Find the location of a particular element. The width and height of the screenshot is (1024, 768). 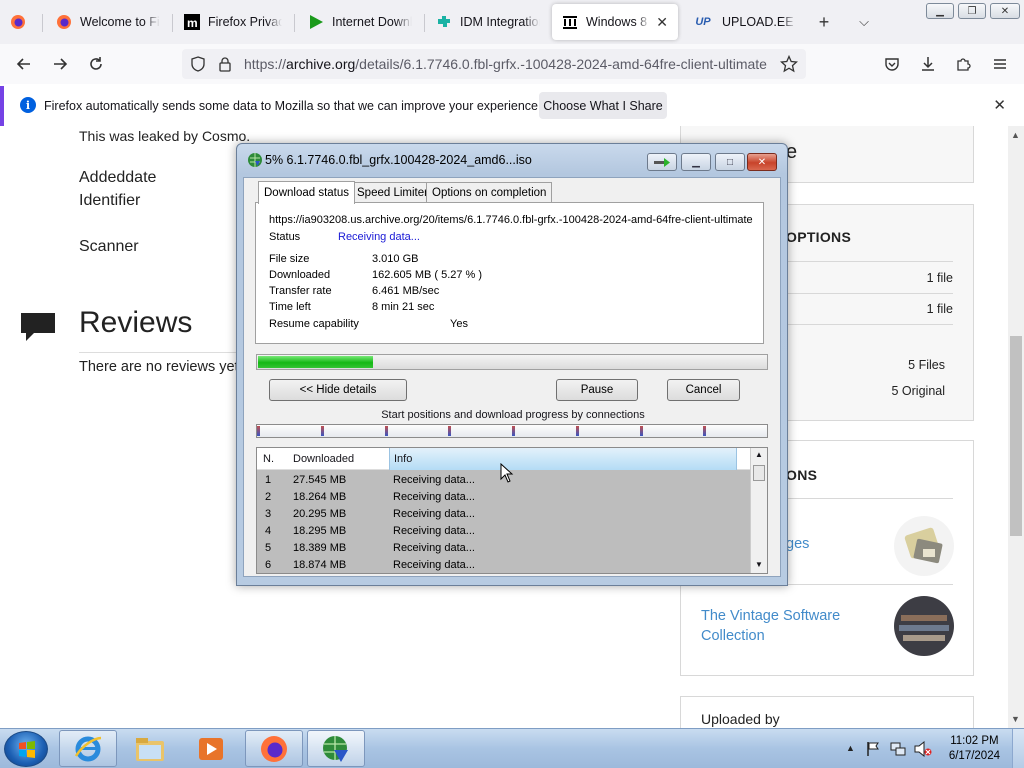

collection-link: ges is located at coordinates (797, 544).